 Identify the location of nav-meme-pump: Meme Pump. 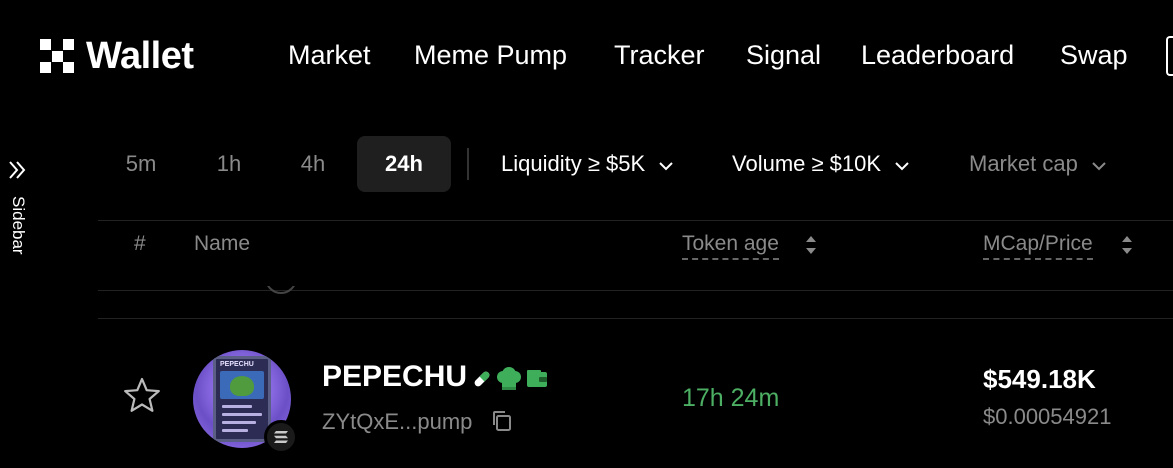
(490, 55).